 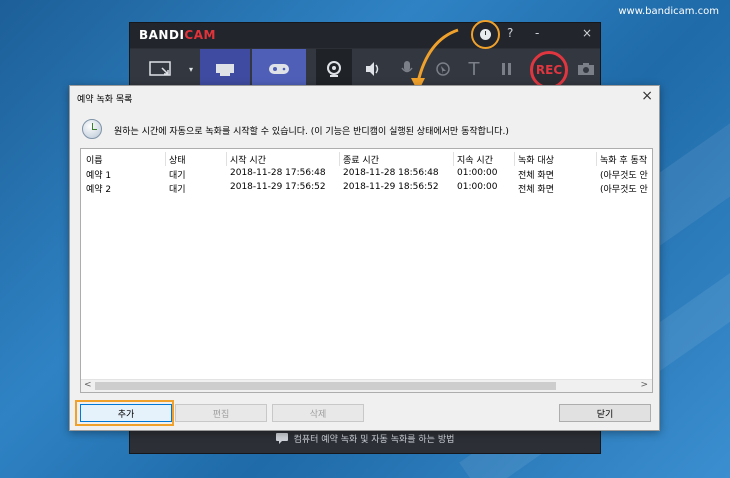 I want to click on scrollbar-thumb, so click(x=325, y=386).